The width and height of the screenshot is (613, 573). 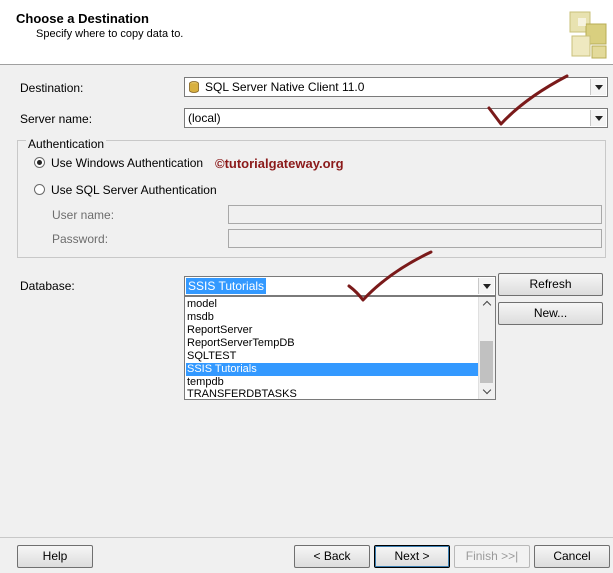 I want to click on database-value: SSIS Tutorials, so click(x=226, y=286).